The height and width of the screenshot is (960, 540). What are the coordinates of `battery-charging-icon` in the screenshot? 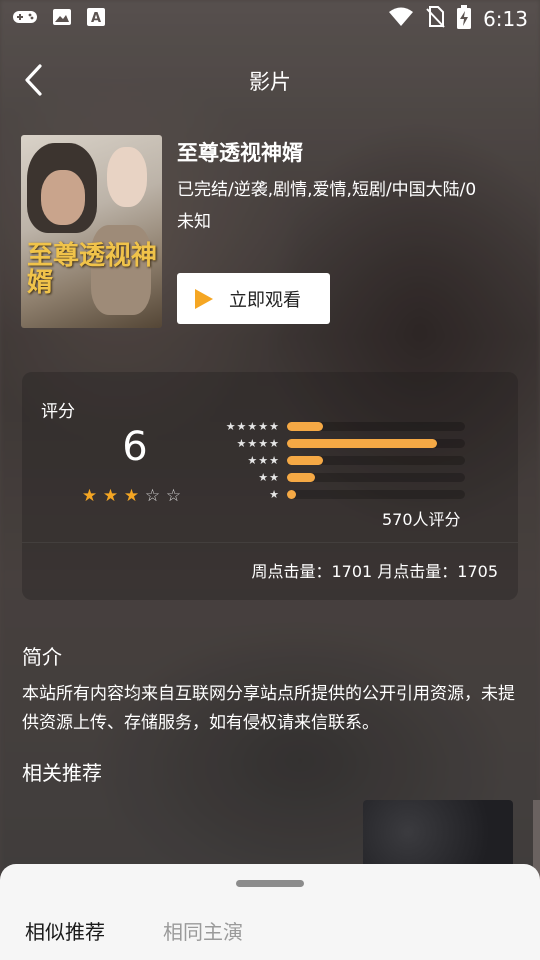 It's located at (464, 19).